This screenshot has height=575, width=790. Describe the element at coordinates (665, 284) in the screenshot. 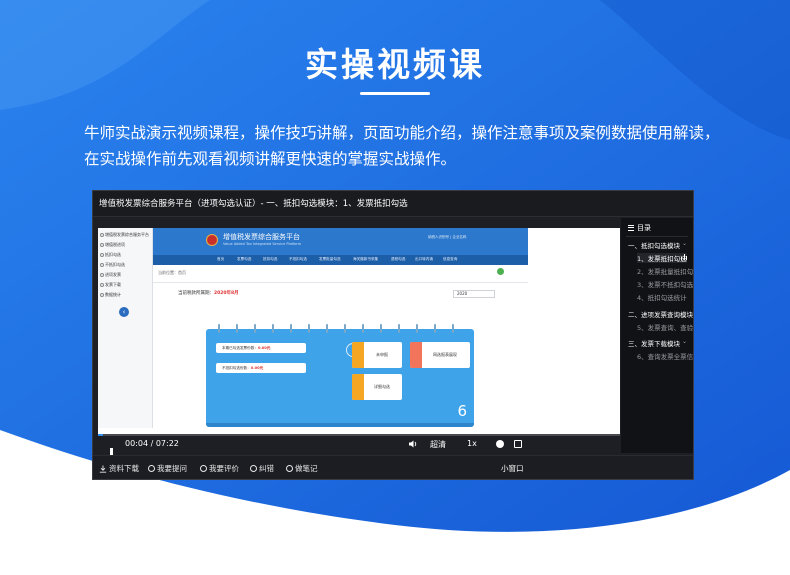

I see `catalog-item: 3、发票不抵扣勾选` at that location.